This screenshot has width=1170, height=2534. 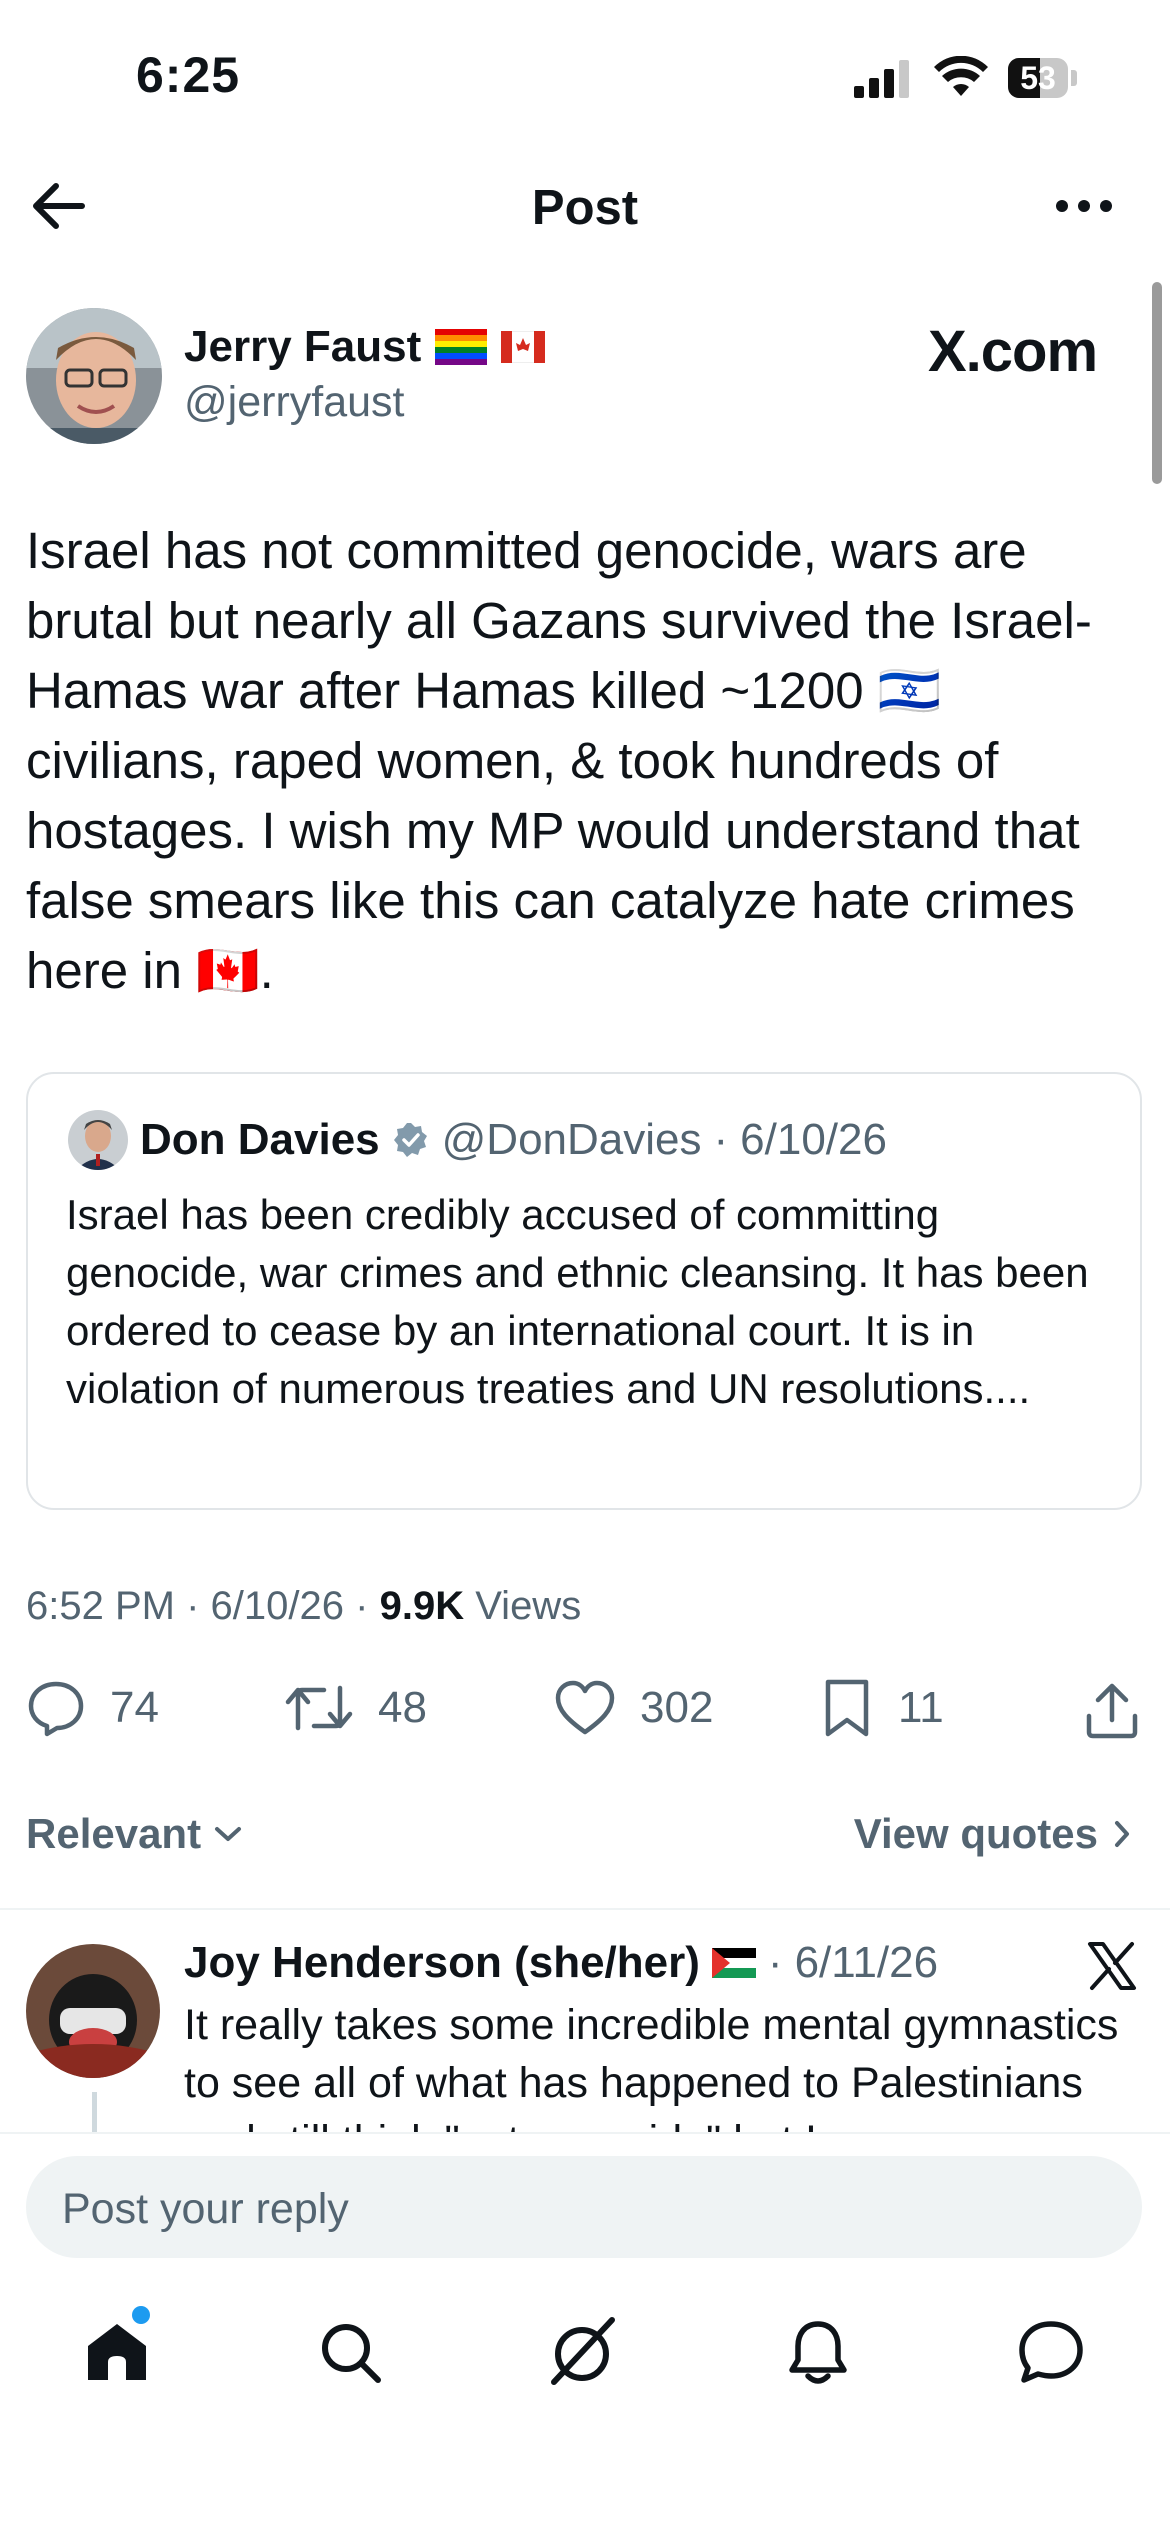 What do you see at coordinates (961, 77) in the screenshot?
I see `wifi-icon` at bounding box center [961, 77].